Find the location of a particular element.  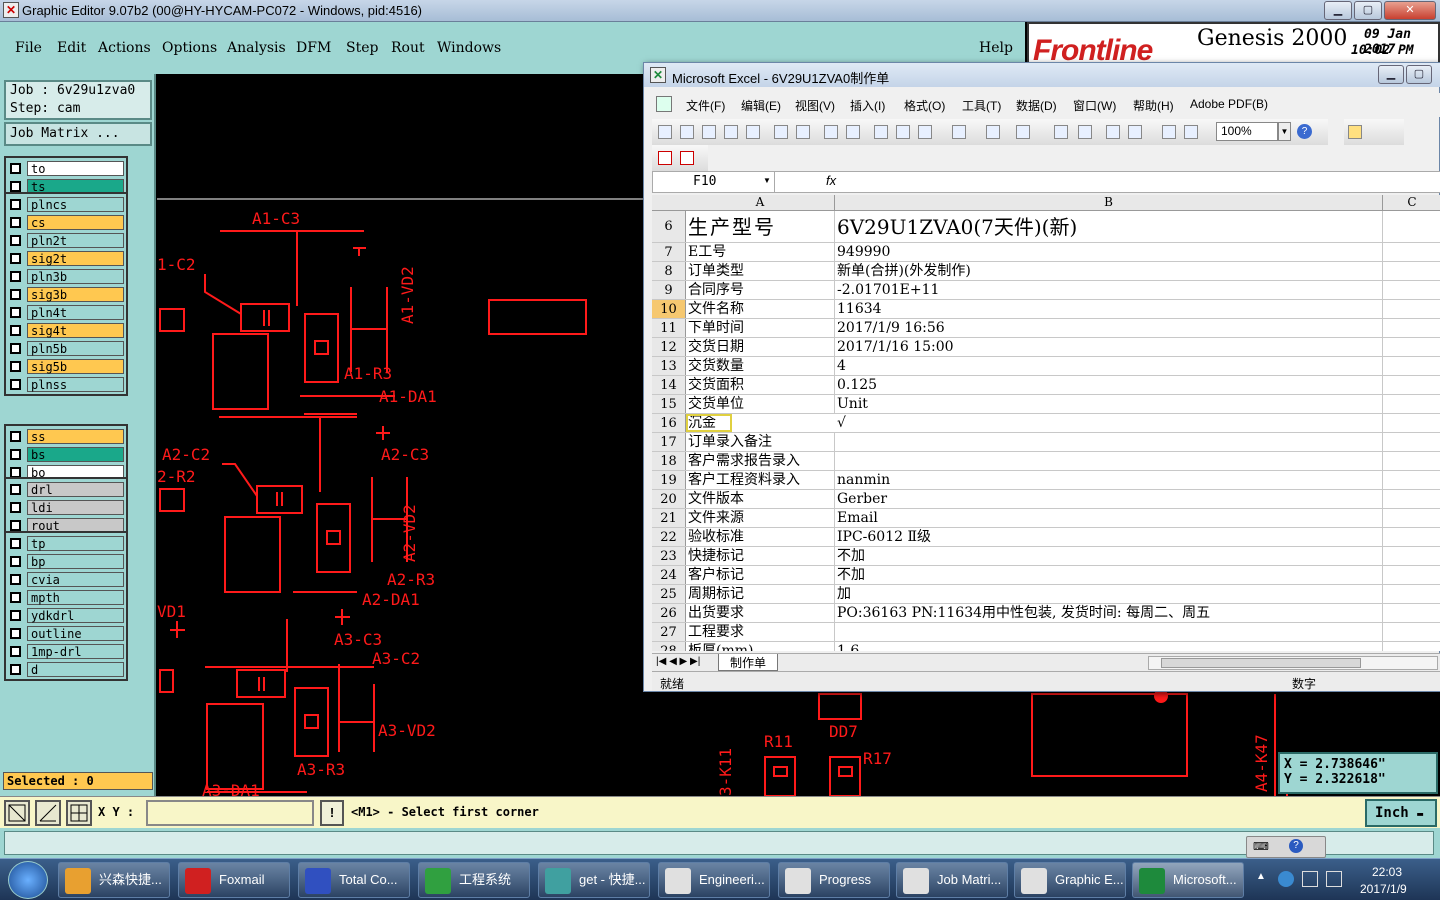

layer-name: mpth is located at coordinates (75, 597).